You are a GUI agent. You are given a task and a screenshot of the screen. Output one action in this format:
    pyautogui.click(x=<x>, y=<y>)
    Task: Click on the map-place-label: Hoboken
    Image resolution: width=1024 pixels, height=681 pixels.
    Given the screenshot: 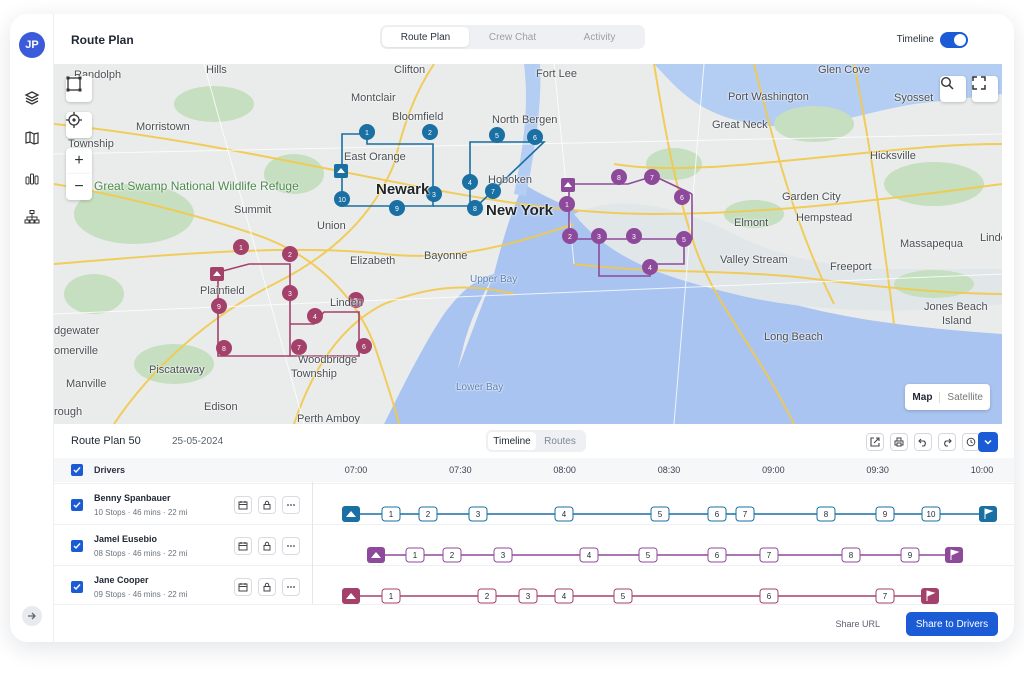 What is the action you would take?
    pyautogui.click(x=510, y=180)
    